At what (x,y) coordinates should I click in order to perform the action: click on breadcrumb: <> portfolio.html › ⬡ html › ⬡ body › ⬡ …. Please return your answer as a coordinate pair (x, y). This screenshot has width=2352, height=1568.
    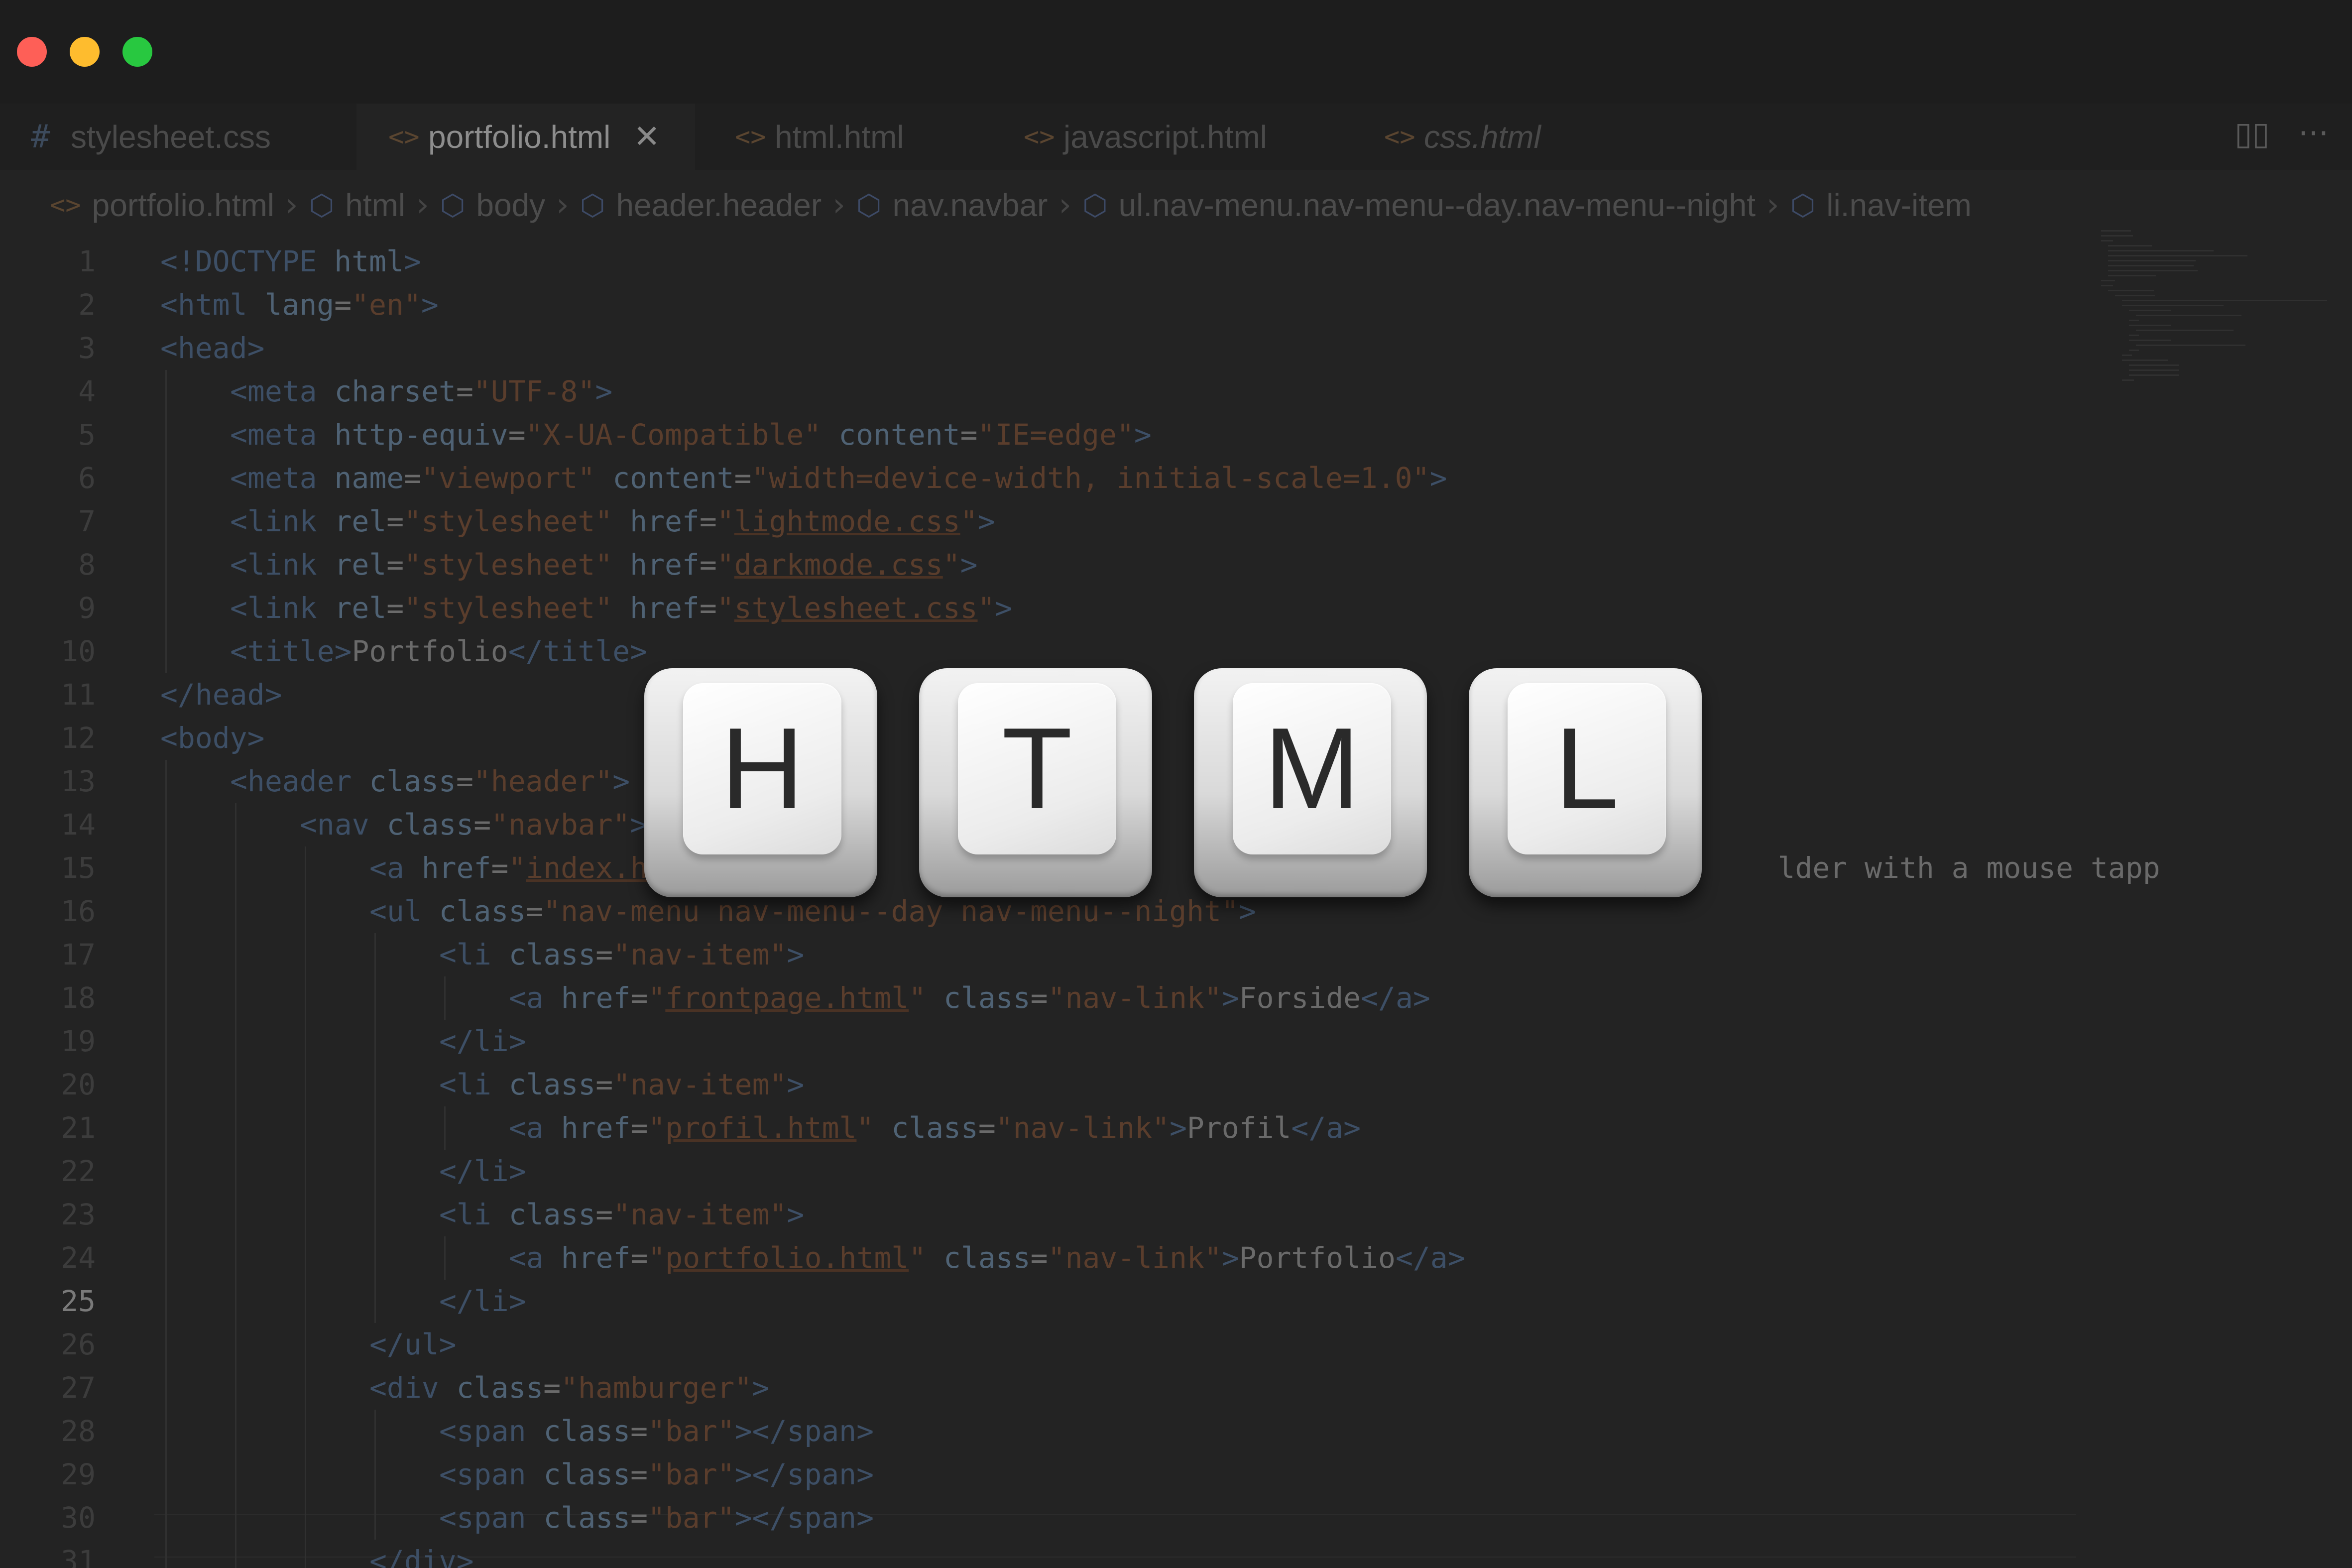
    Looking at the image, I should click on (1170, 205).